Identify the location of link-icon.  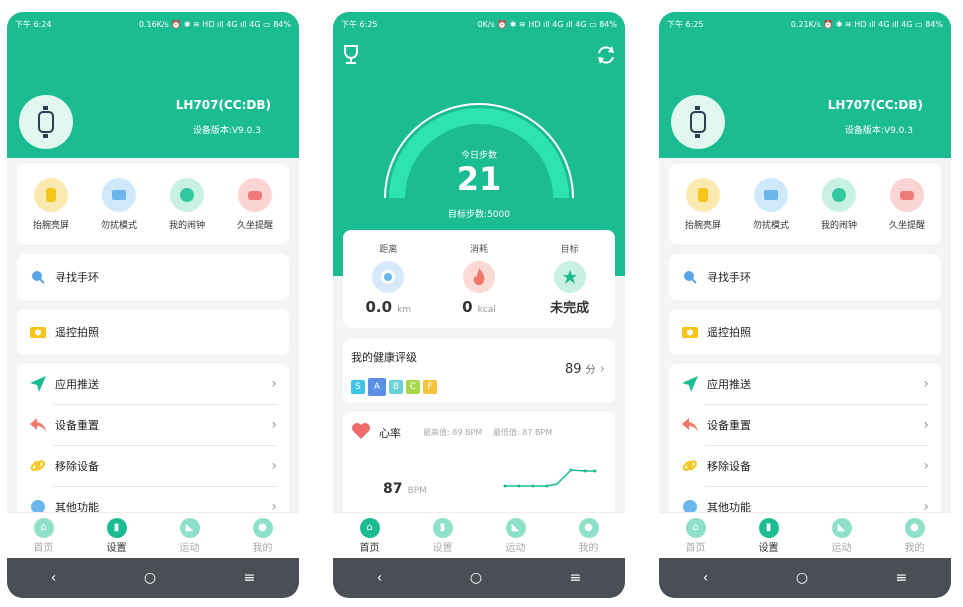
(38, 466).